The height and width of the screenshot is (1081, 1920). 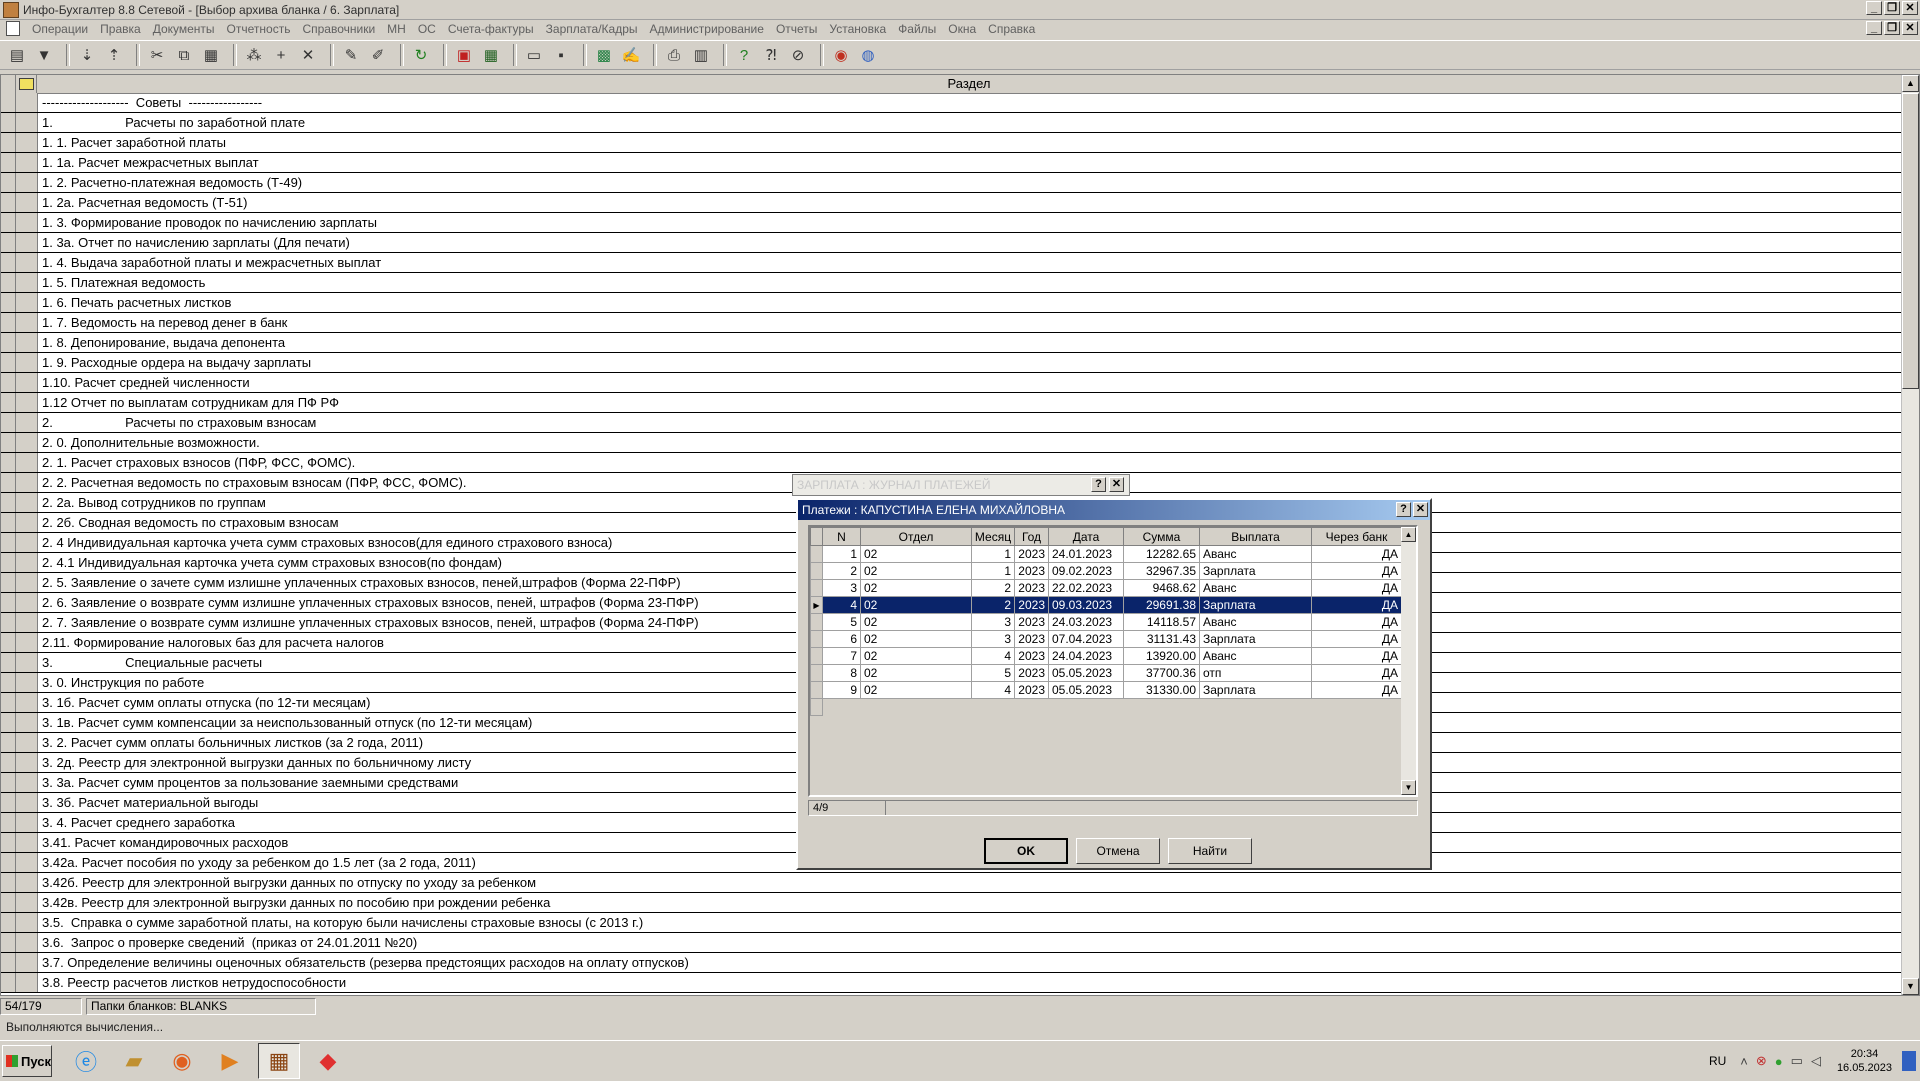 I want to click on section-row: 1. 7. Ведомость на перевод денег в банк, so click(x=951, y=323).